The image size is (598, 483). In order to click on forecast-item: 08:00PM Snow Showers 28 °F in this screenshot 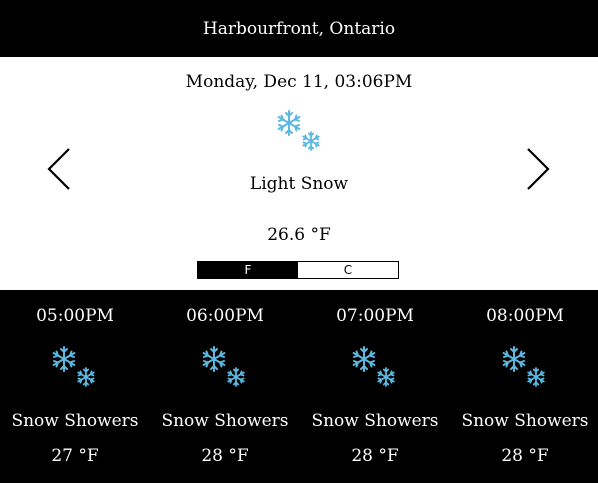, I will do `click(524, 386)`.